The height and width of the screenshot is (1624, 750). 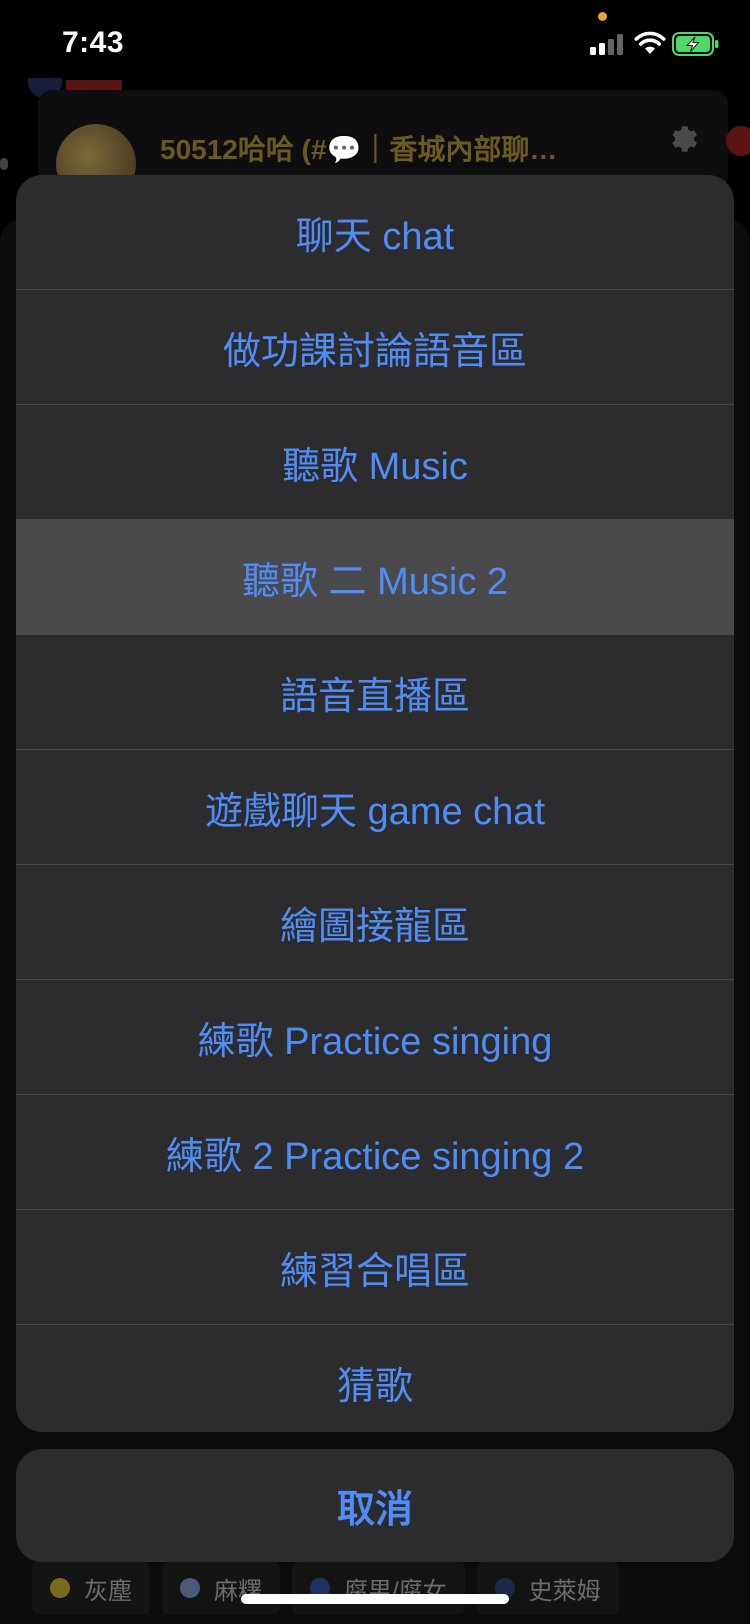 I want to click on role-chip: 史萊姆, so click(x=547, y=1588).